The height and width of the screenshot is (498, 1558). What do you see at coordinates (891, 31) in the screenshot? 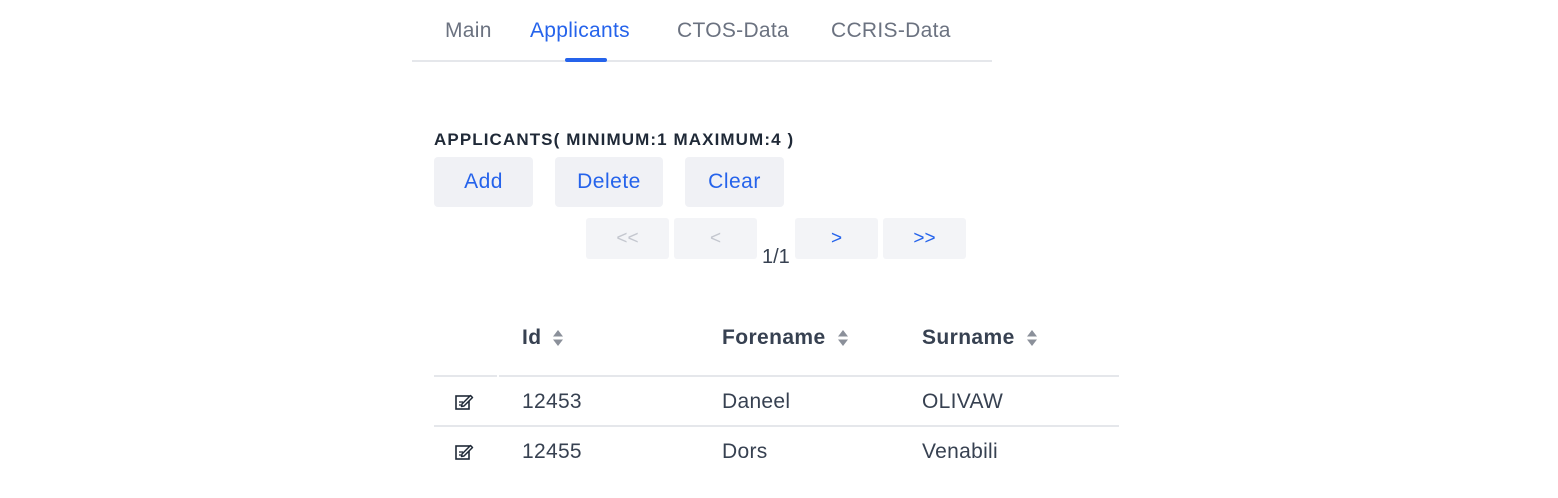
I see `tab-ccris-data: CCRIS-Data` at bounding box center [891, 31].